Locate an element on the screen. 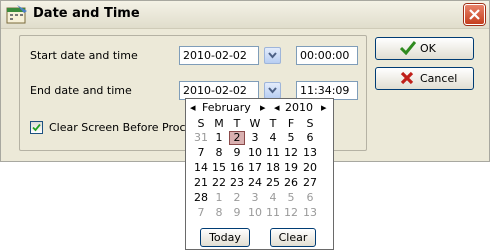 The height and width of the screenshot is (250, 490). weekday-label: W is located at coordinates (255, 123).